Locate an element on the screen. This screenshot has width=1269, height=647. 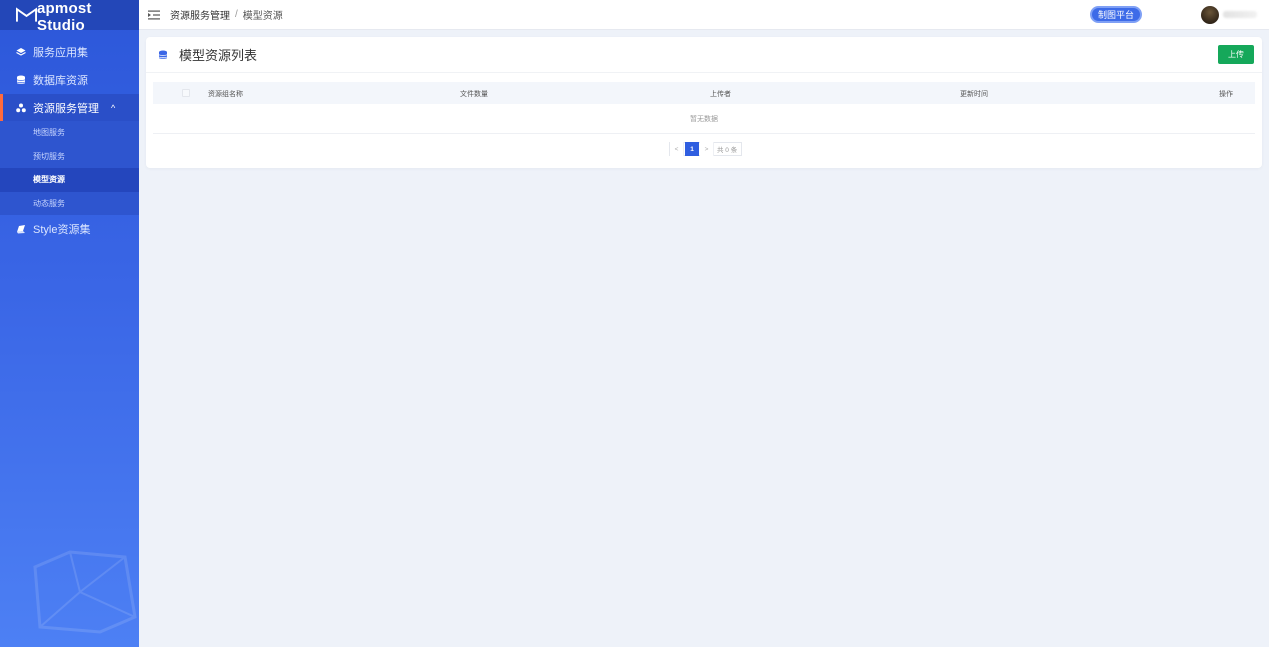
sidebar-item-style: Style资源集 is located at coordinates (69, 229).